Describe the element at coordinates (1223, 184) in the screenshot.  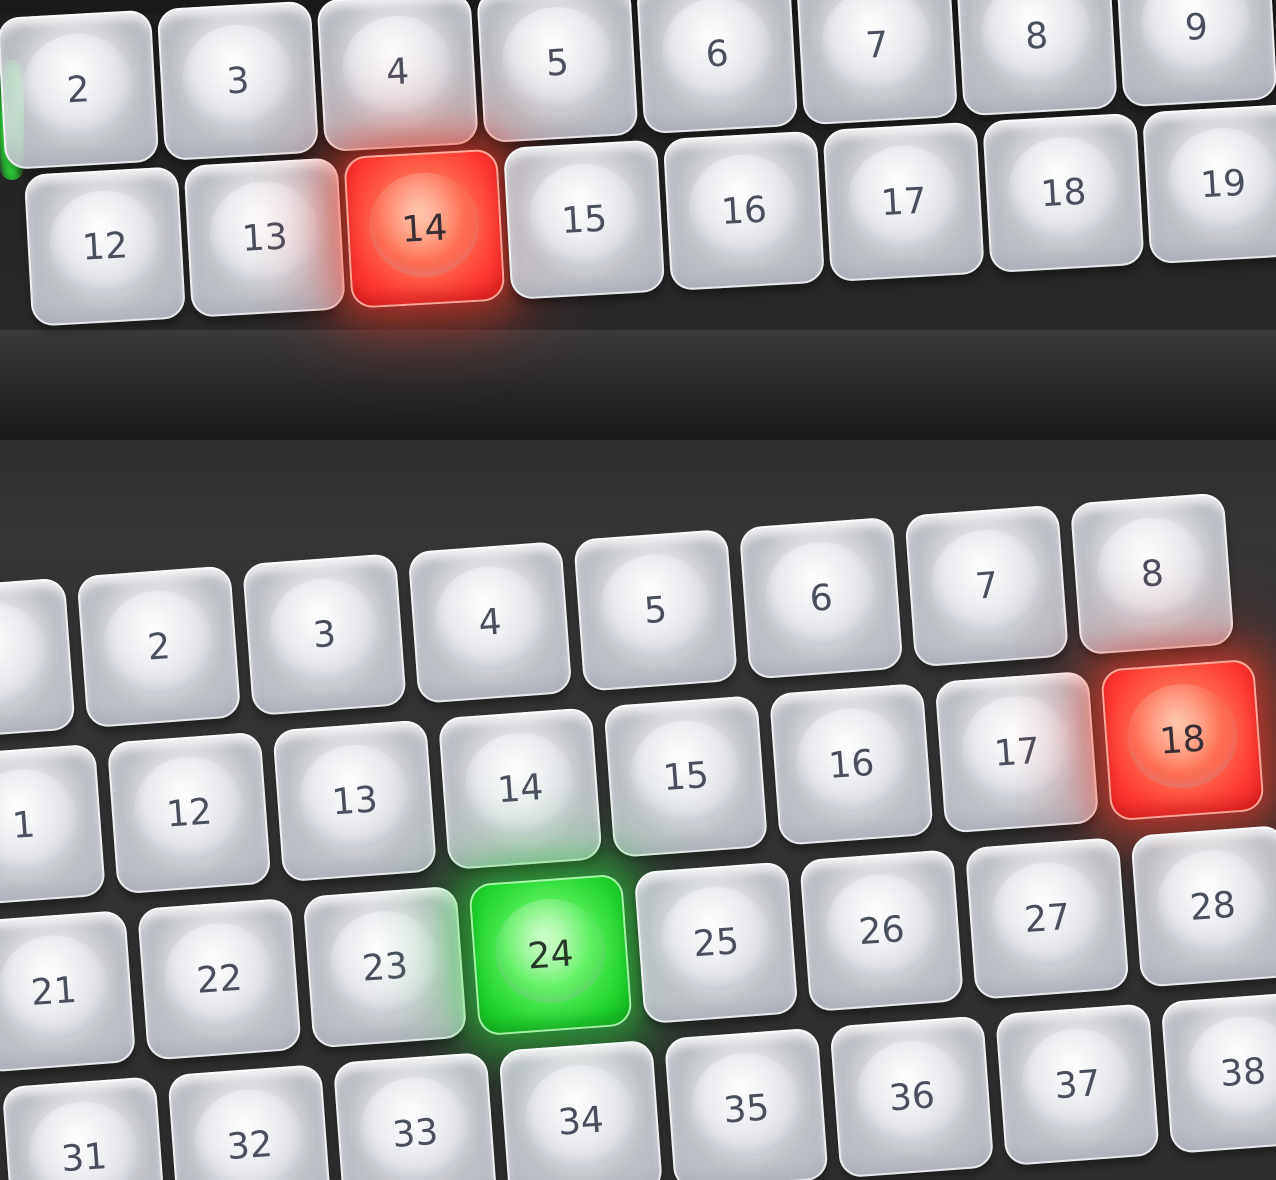
I see `key-label: 19` at that location.